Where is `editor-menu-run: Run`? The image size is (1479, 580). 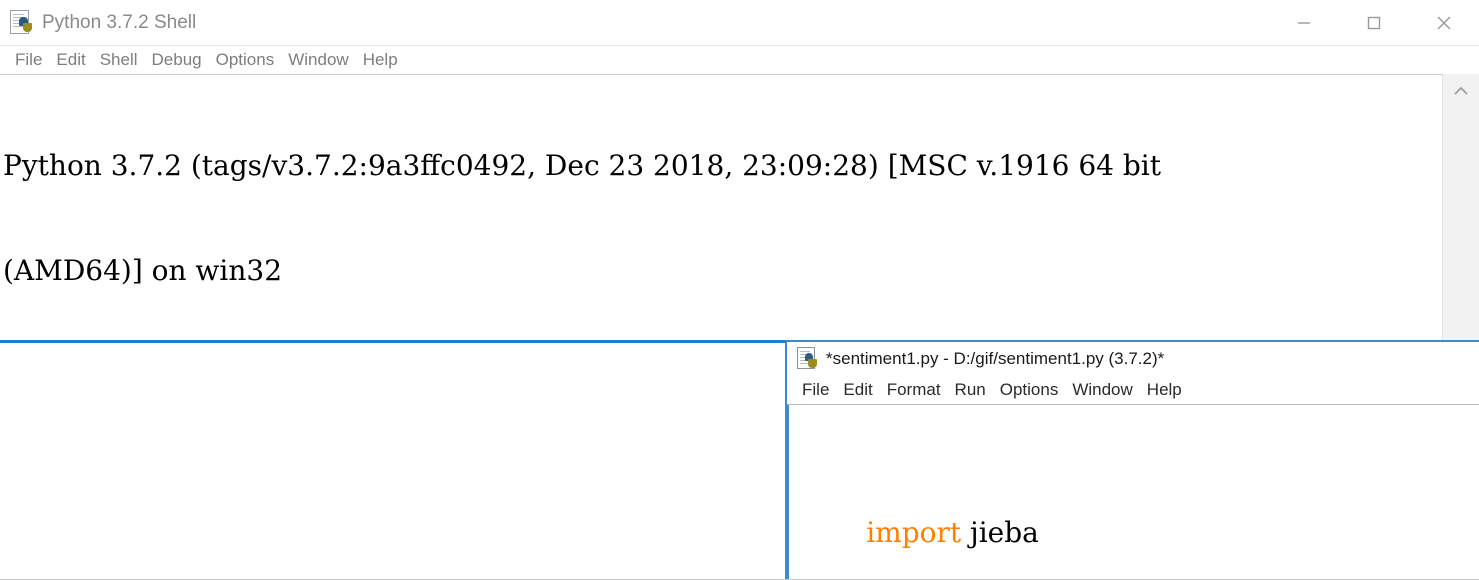
editor-menu-run: Run is located at coordinates (970, 390).